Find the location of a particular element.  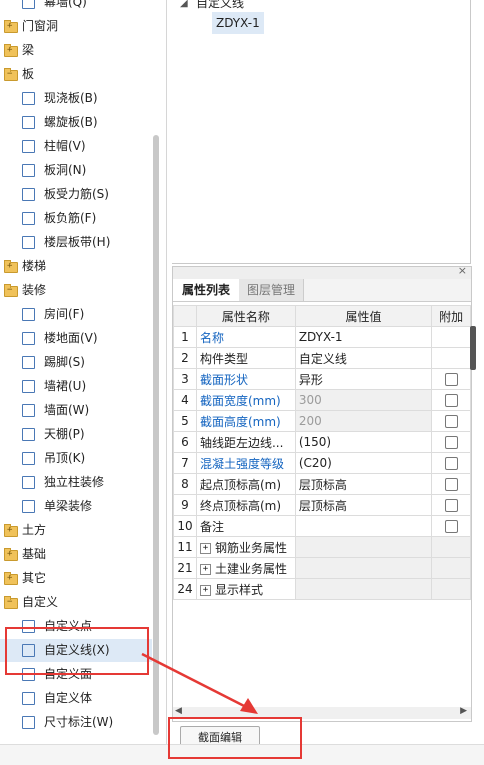

arrow-line is located at coordinates (197, 682).